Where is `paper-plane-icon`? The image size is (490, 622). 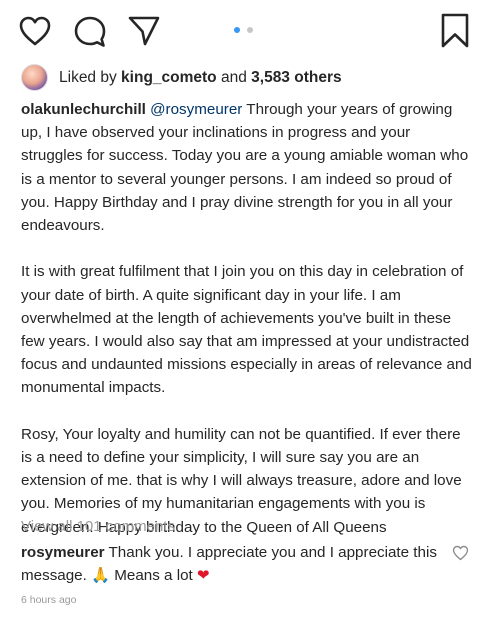 paper-plane-icon is located at coordinates (144, 31).